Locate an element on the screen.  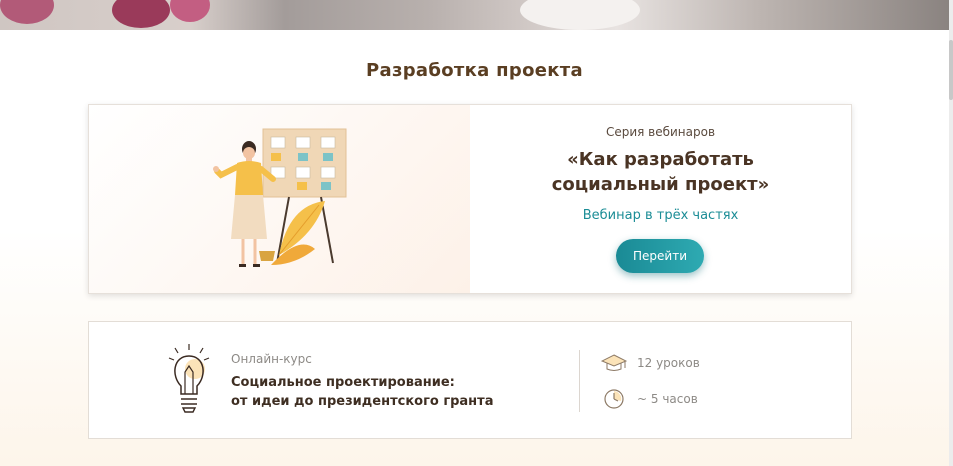
duration-stat: ~ 5 часов is located at coordinates (649, 399).